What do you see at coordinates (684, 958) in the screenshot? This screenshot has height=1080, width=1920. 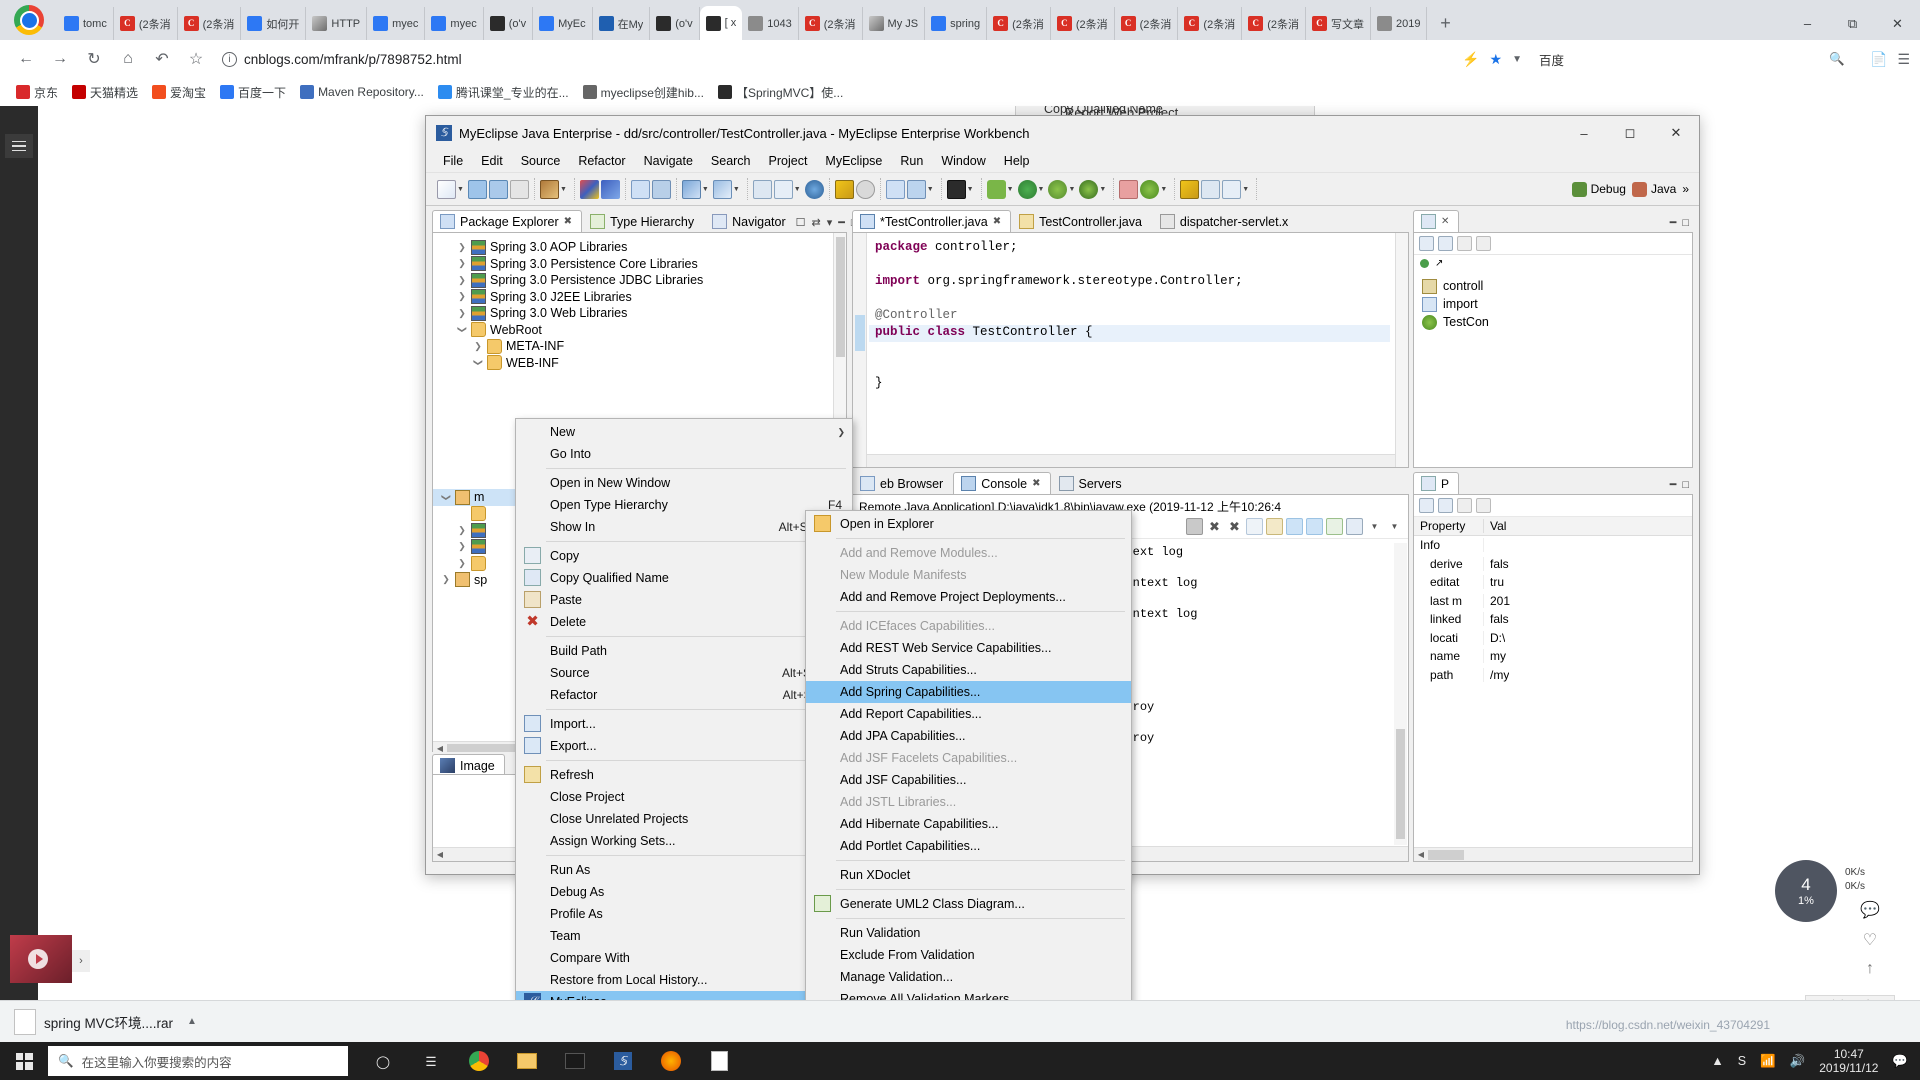 I see `menu-item-compare-with: Compare With❯` at bounding box center [684, 958].